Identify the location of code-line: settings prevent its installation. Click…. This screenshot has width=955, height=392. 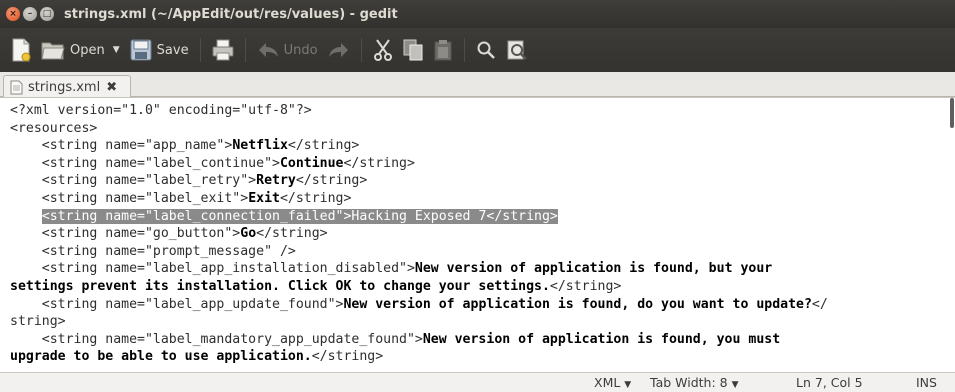
(482, 287).